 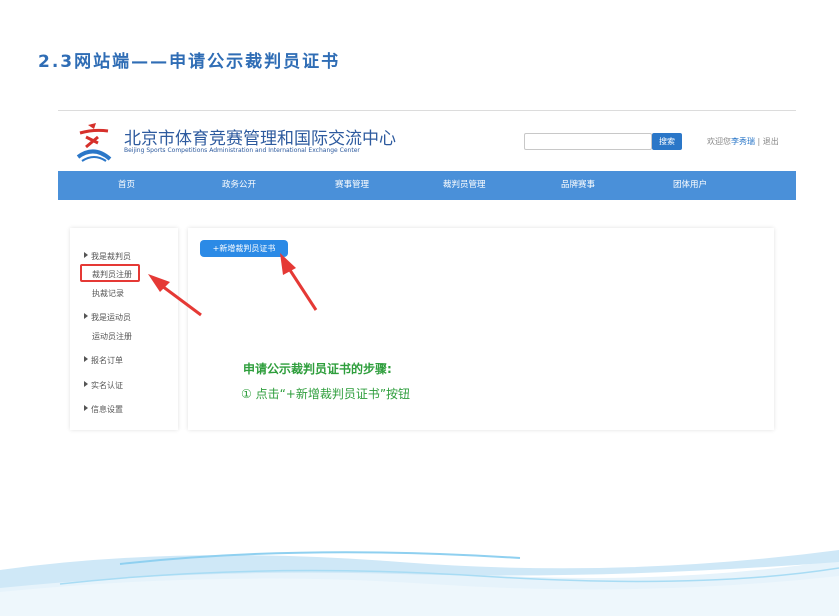 What do you see at coordinates (419, 583) in the screenshot?
I see `decorative-wave` at bounding box center [419, 583].